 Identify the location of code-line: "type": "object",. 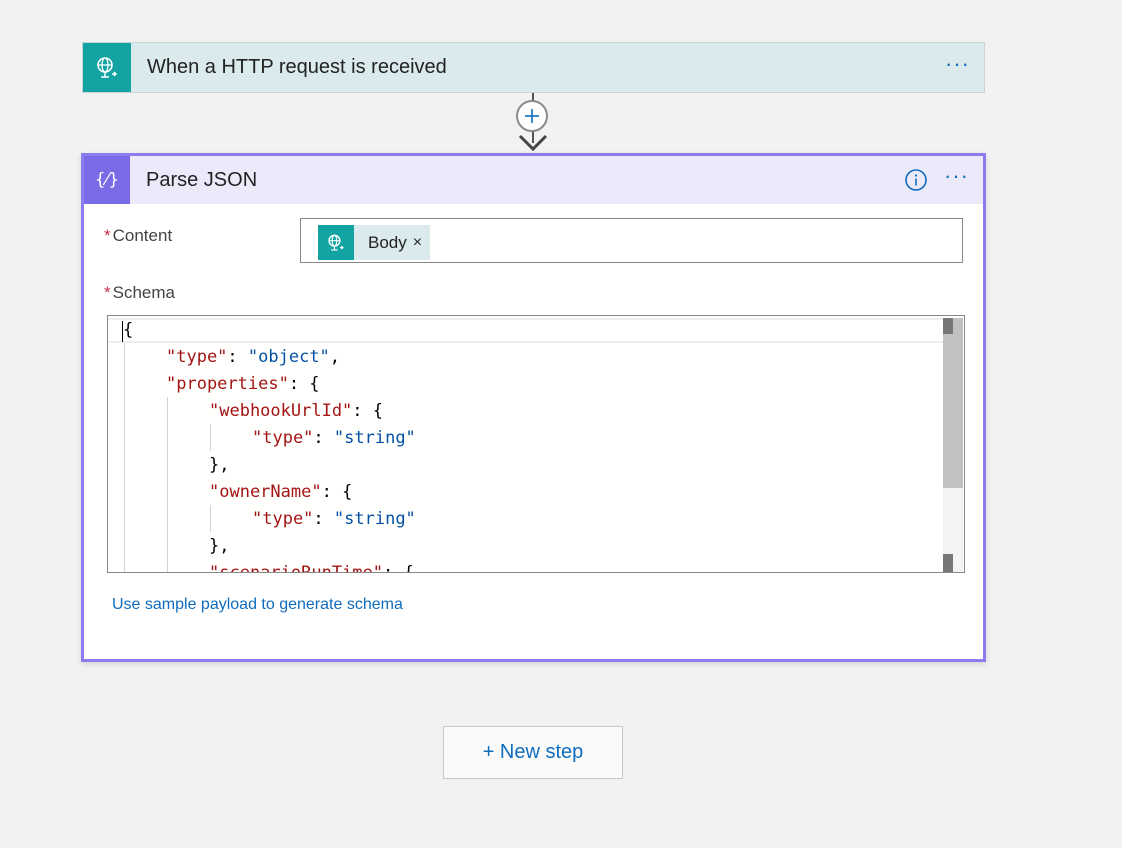
(253, 357).